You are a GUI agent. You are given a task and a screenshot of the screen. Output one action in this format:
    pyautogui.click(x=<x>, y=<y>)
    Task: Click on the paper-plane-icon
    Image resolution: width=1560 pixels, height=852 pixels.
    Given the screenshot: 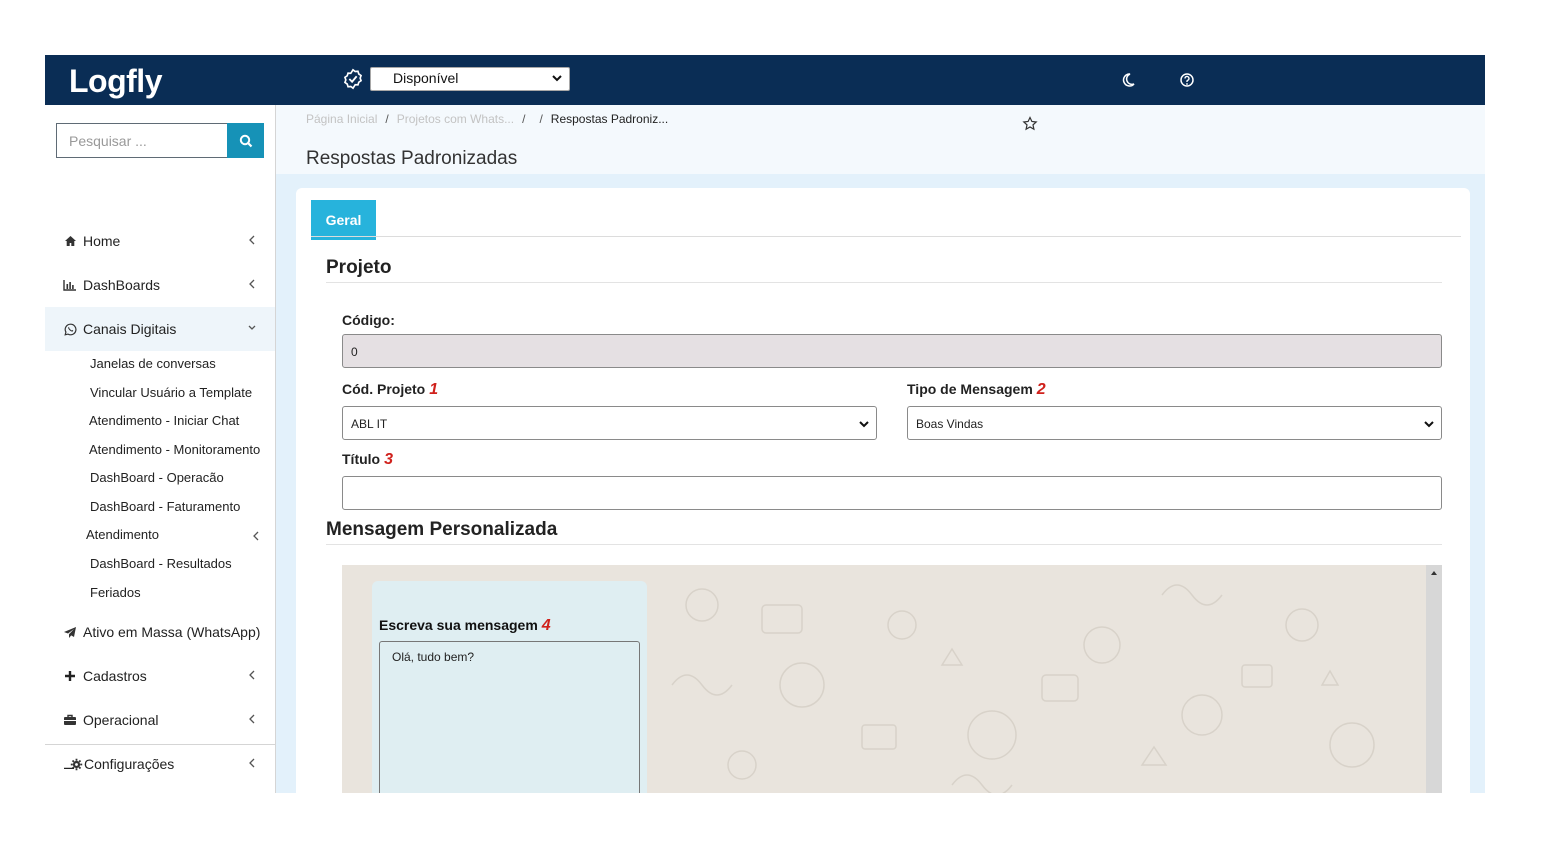 What is the action you would take?
    pyautogui.click(x=70, y=632)
    